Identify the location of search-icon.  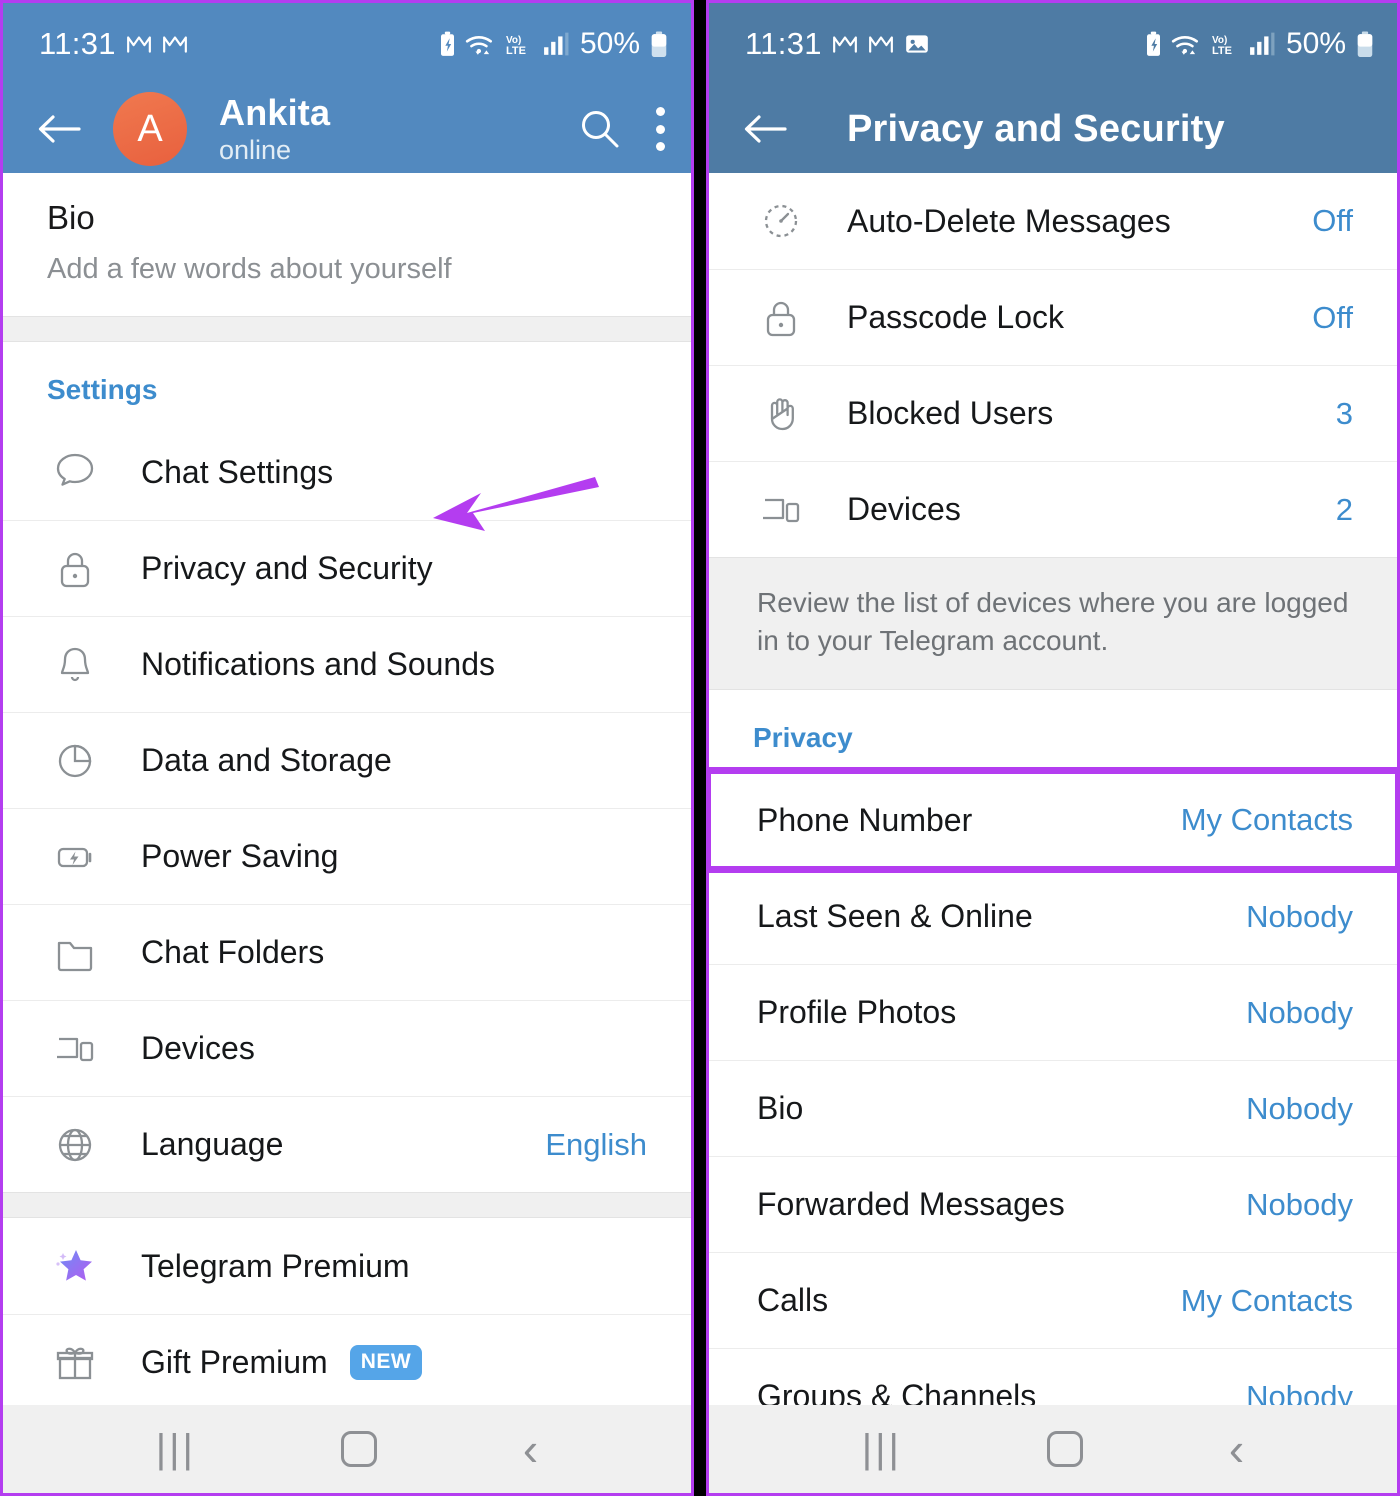
(600, 129).